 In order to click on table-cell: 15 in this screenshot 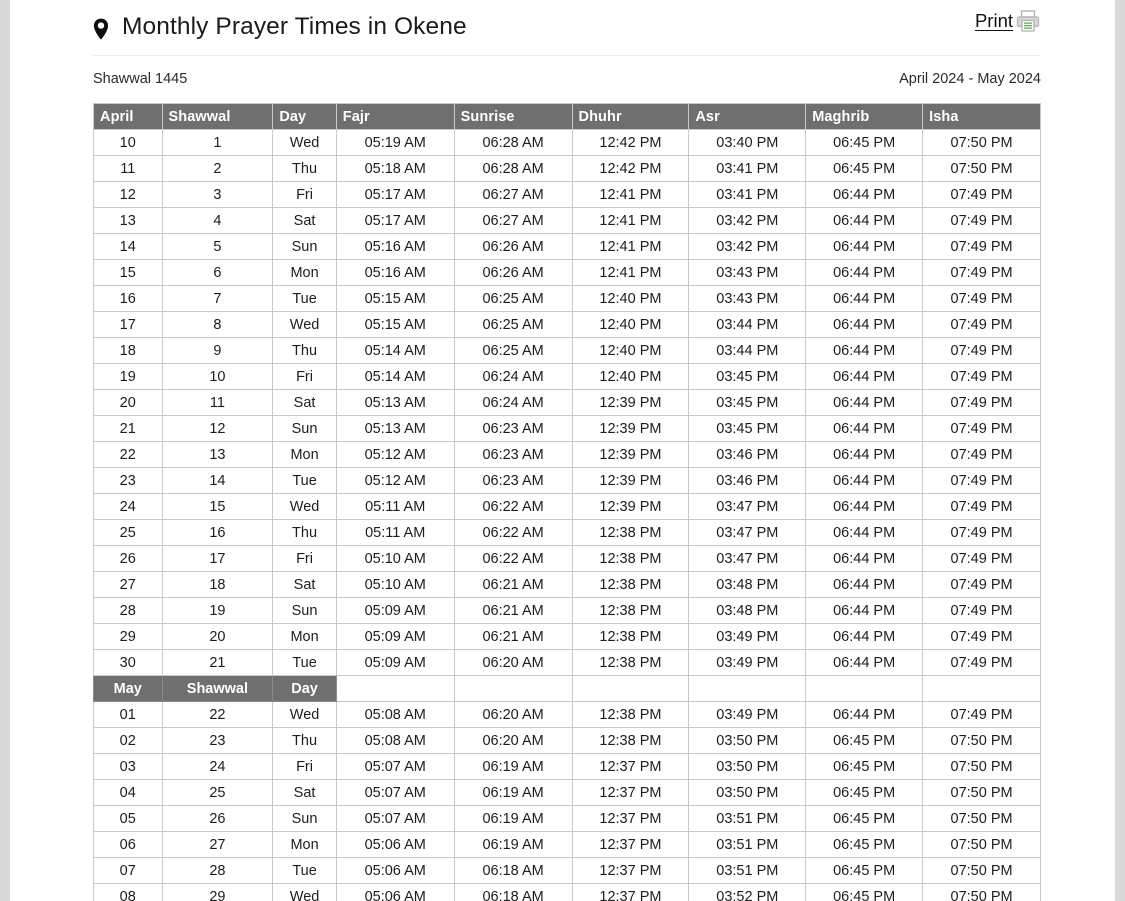, I will do `click(128, 272)`.